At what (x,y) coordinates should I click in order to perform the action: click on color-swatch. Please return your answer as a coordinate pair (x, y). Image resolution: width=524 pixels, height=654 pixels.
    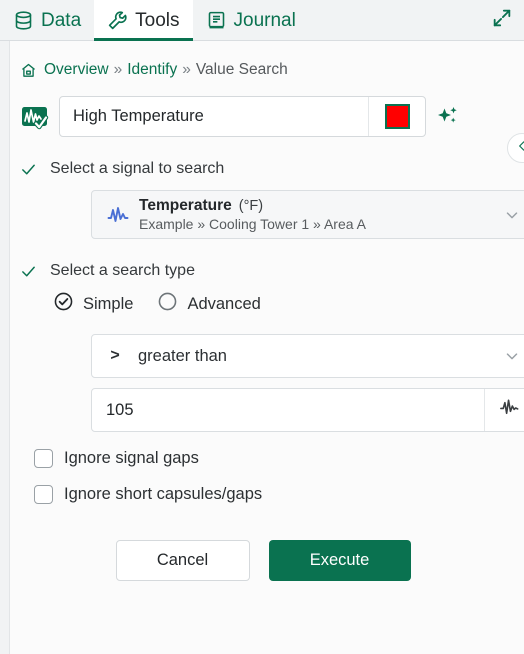
    Looking at the image, I should click on (397, 116).